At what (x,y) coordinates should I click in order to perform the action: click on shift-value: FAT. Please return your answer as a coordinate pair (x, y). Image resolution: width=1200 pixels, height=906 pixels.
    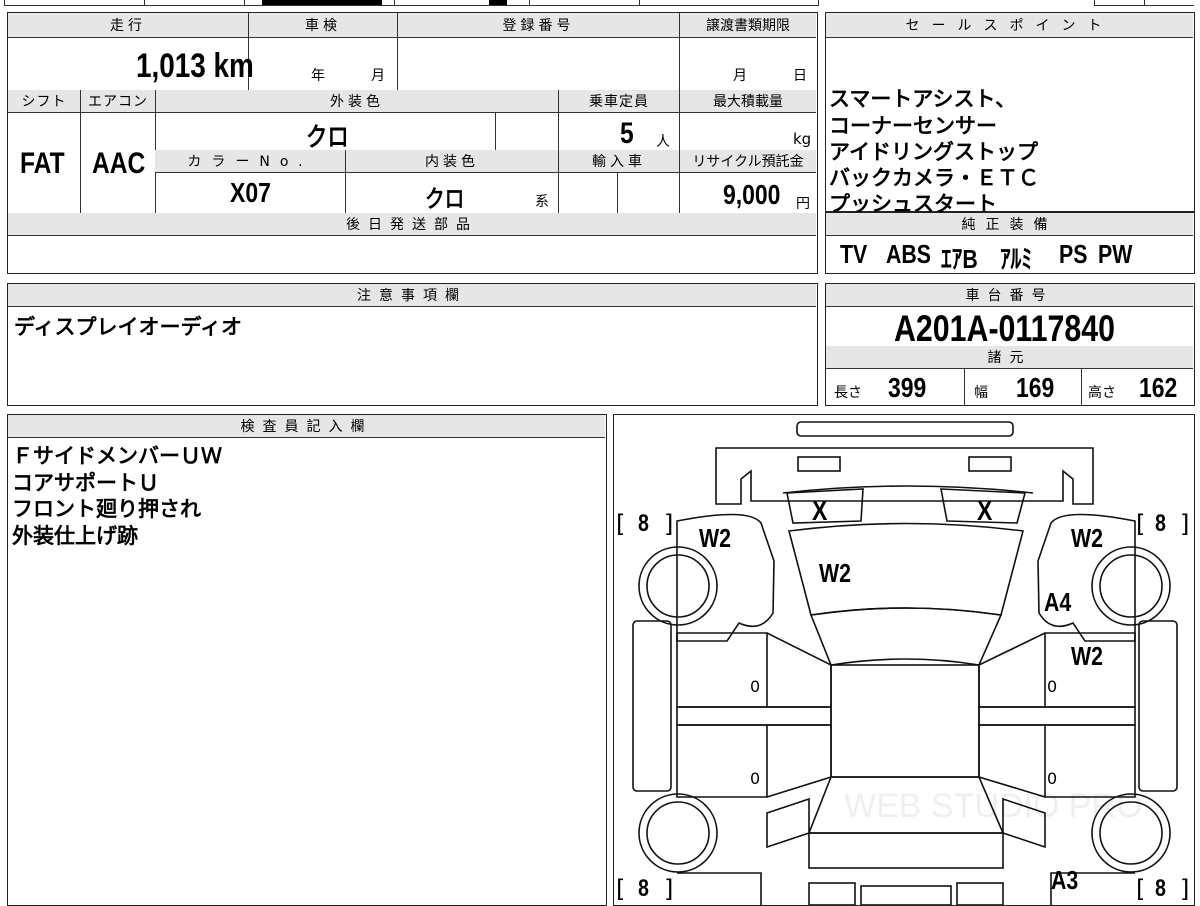
    Looking at the image, I should click on (42, 163).